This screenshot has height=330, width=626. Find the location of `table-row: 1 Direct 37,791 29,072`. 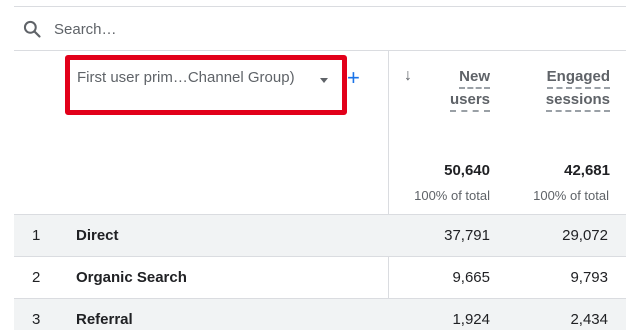

table-row: 1 Direct 37,791 29,072 is located at coordinates (320, 236).